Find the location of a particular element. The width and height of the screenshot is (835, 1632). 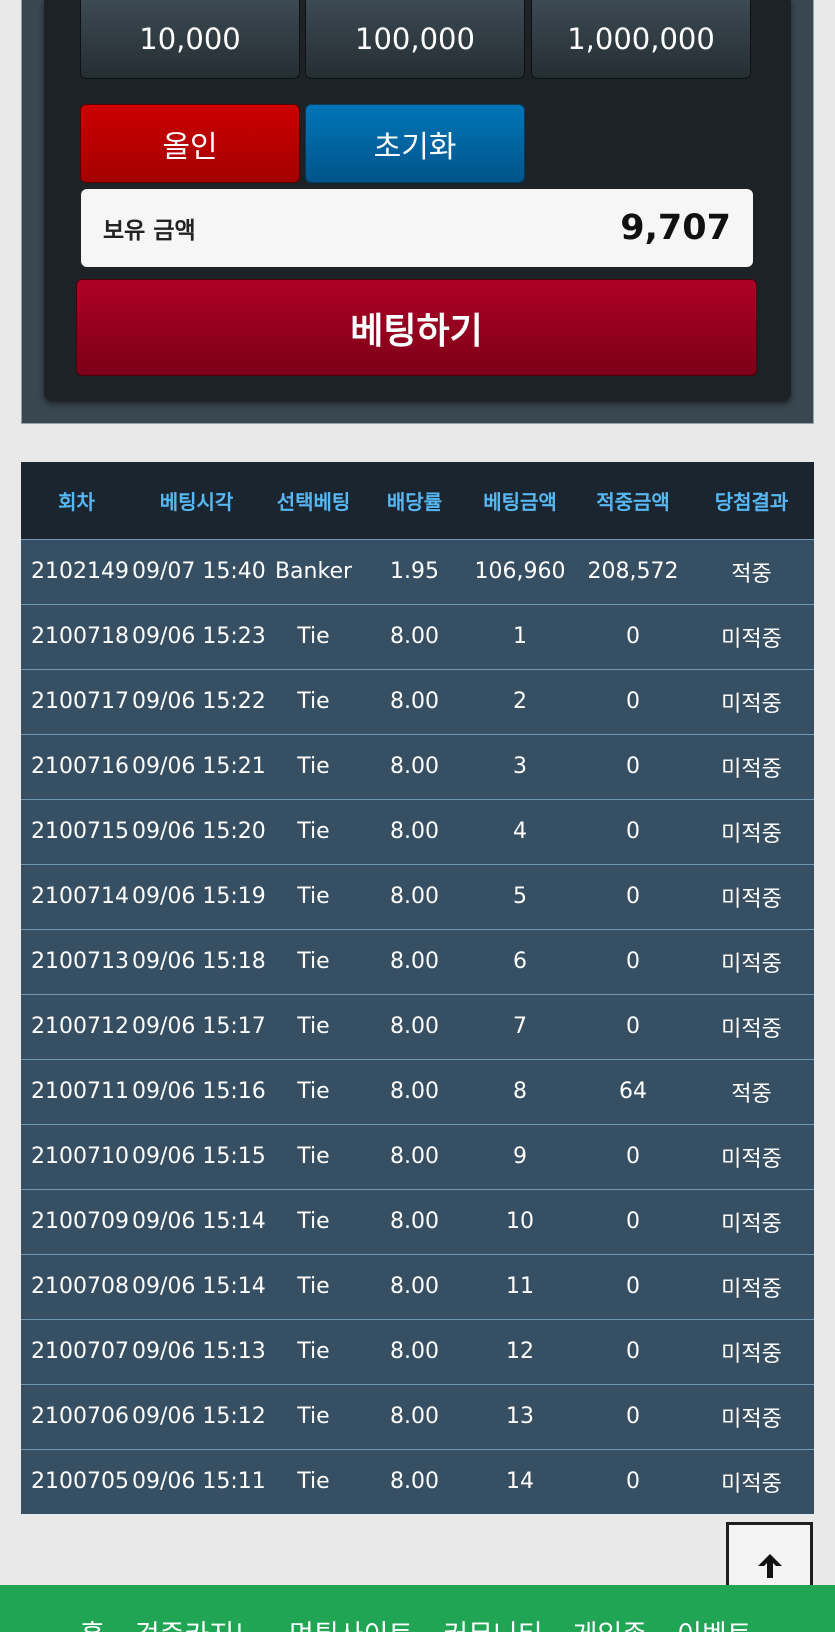

cell-bet-amount: 5 is located at coordinates (520, 896).